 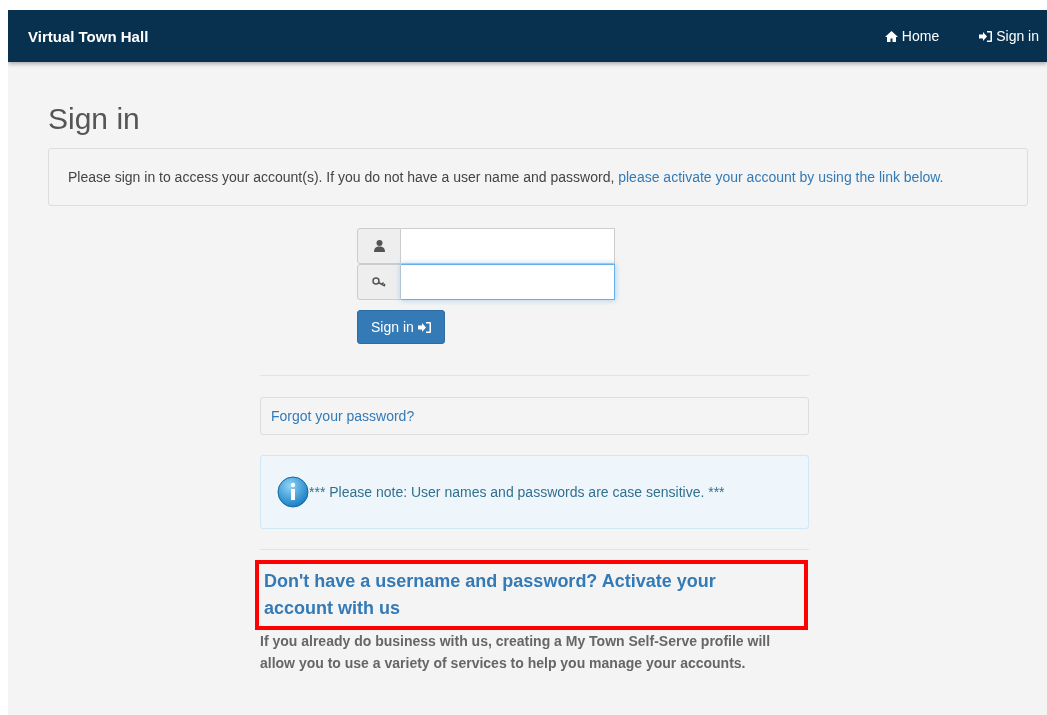 I want to click on activate-account-link: Don't have a username and password? Activate your account with us, so click(x=531, y=595).